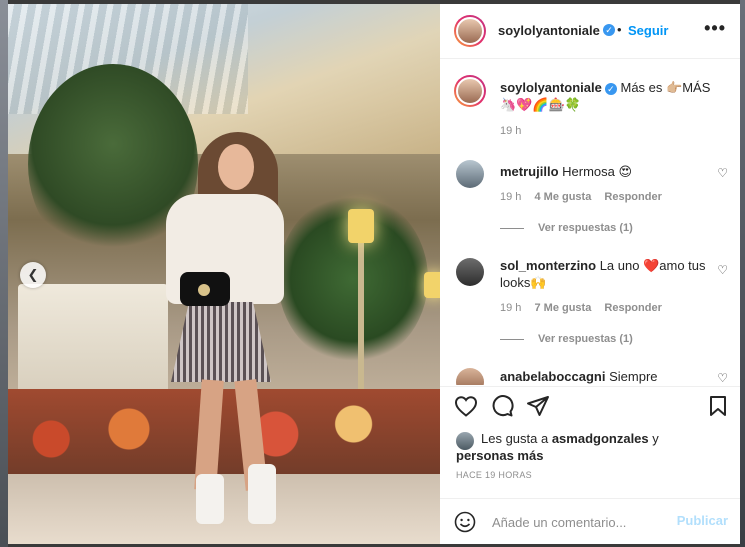 This screenshot has height=547, width=745. Describe the element at coordinates (549, 30) in the screenshot. I see `author-username: soylolyantoniale` at that location.